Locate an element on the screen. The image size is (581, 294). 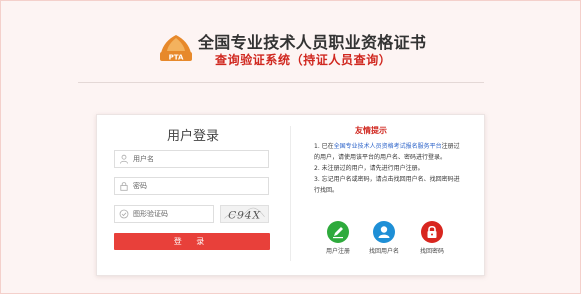
tip-3: 3. 忘记用户名或密码，请点击找回用户名、找回密码进行找回。 is located at coordinates (387, 185).